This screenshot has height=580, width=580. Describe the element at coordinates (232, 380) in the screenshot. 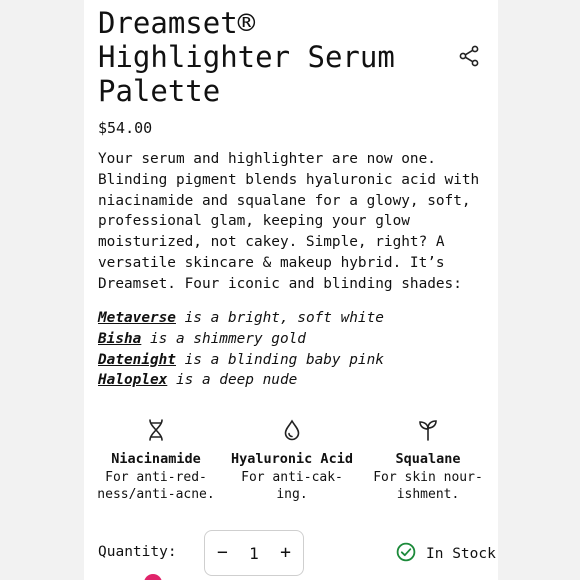

I see `shade-description: is a deep nude` at that location.